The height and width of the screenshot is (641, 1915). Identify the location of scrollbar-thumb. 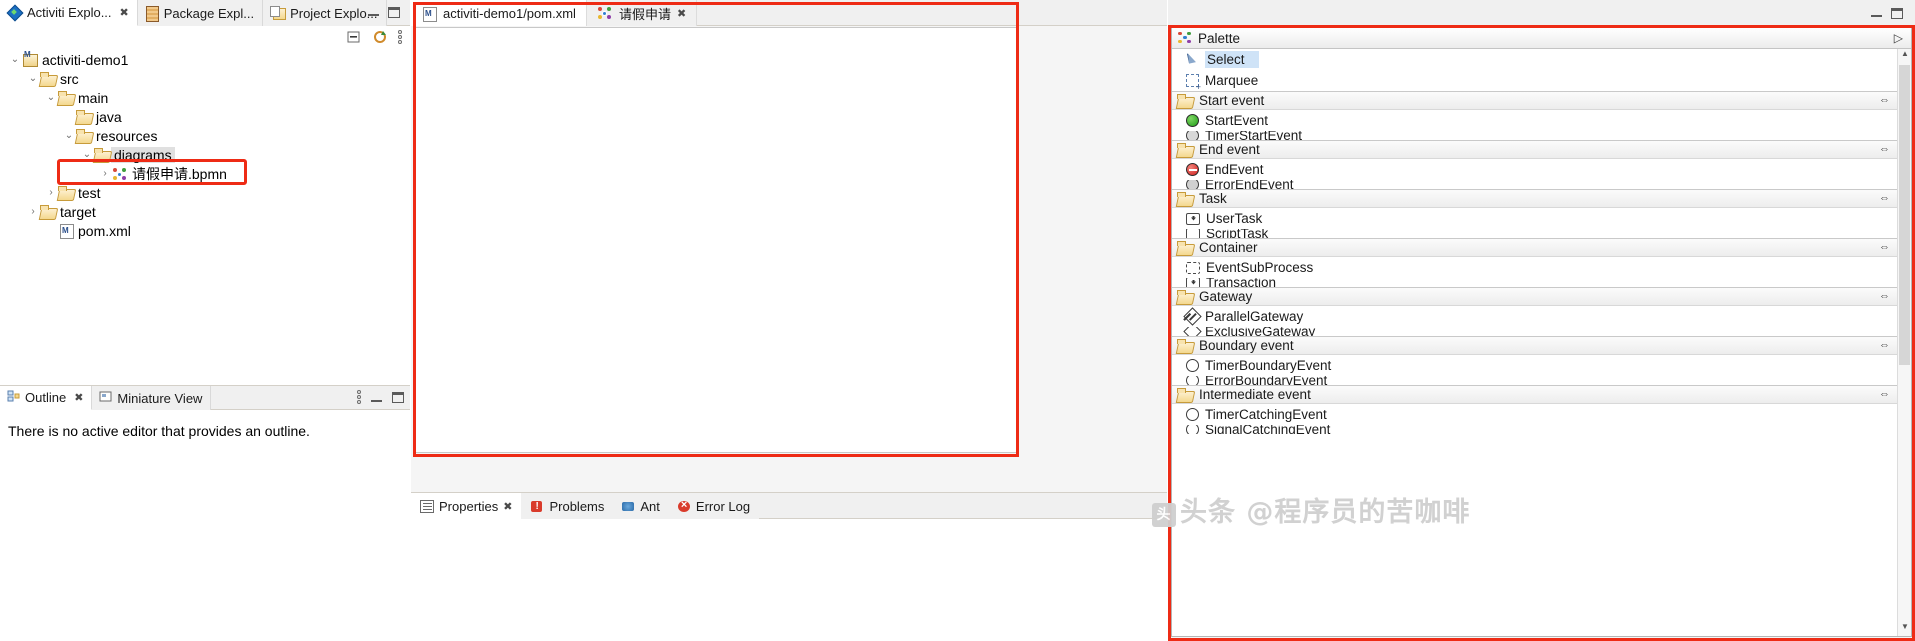
(1904, 215).